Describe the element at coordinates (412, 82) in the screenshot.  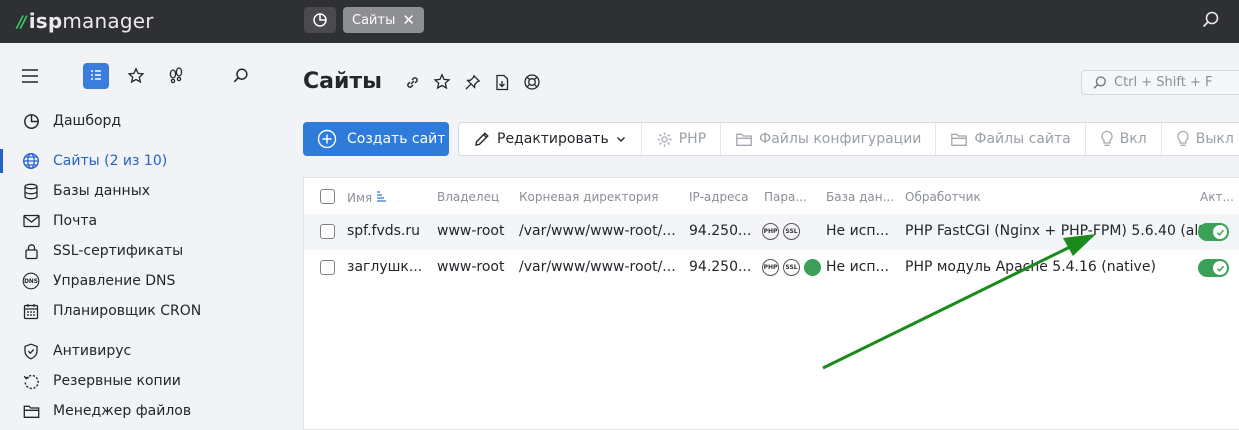
I see `link-icon` at that location.